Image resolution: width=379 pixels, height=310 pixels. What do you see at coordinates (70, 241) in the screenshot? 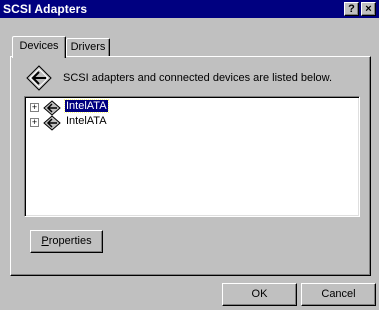
I see `properties-label: roperties` at bounding box center [70, 241].